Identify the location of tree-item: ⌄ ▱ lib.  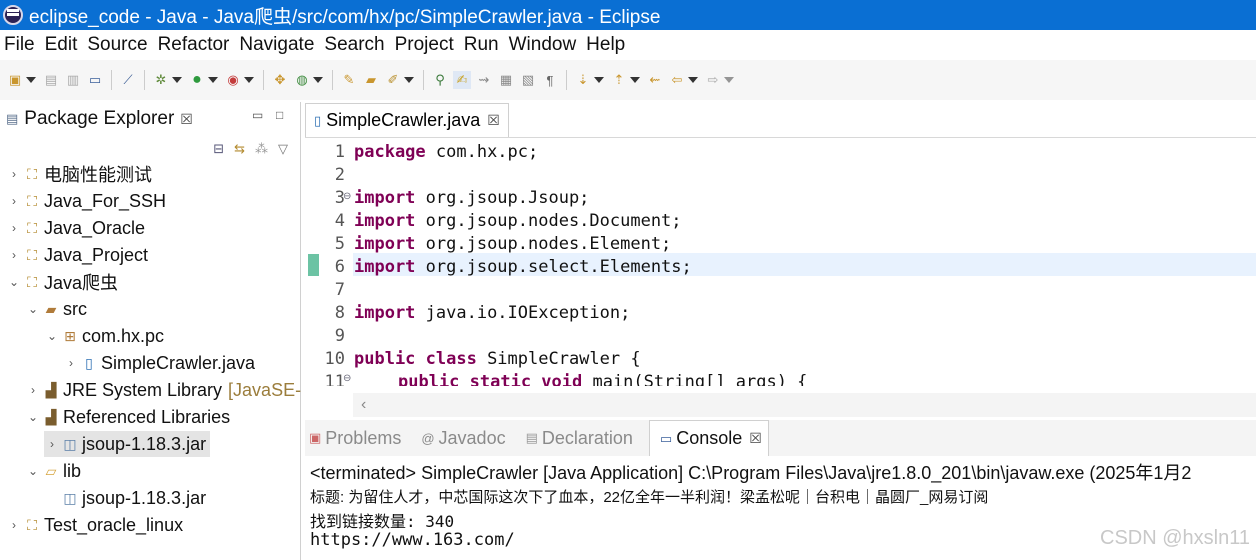
(53, 471).